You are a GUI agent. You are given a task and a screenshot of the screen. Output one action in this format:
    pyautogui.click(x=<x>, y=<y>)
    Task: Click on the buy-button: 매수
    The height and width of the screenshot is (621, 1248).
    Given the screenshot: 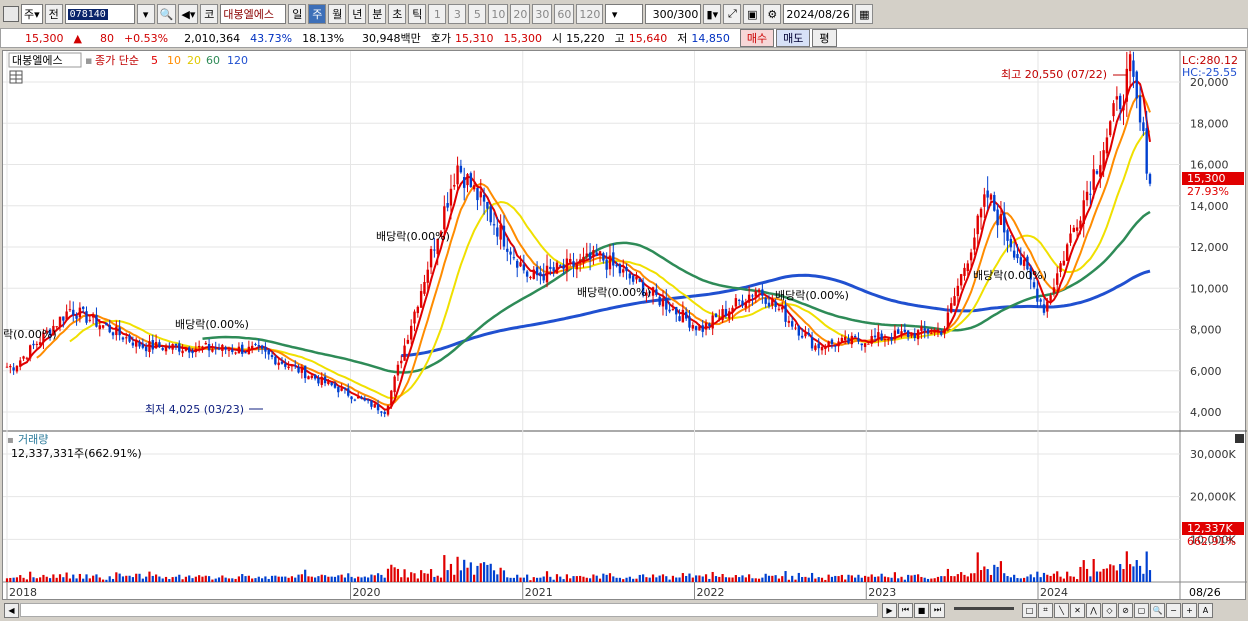 What is the action you would take?
    pyautogui.click(x=757, y=38)
    